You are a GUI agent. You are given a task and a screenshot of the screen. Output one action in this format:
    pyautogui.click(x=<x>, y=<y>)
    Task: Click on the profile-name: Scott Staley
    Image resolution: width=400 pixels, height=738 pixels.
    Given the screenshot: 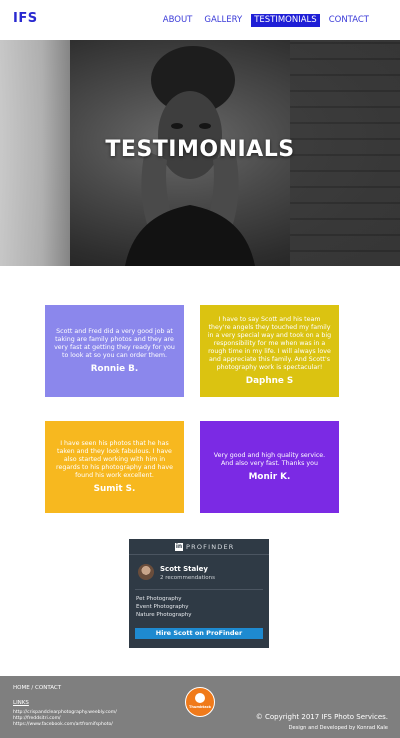 What is the action you would take?
    pyautogui.click(x=184, y=569)
    